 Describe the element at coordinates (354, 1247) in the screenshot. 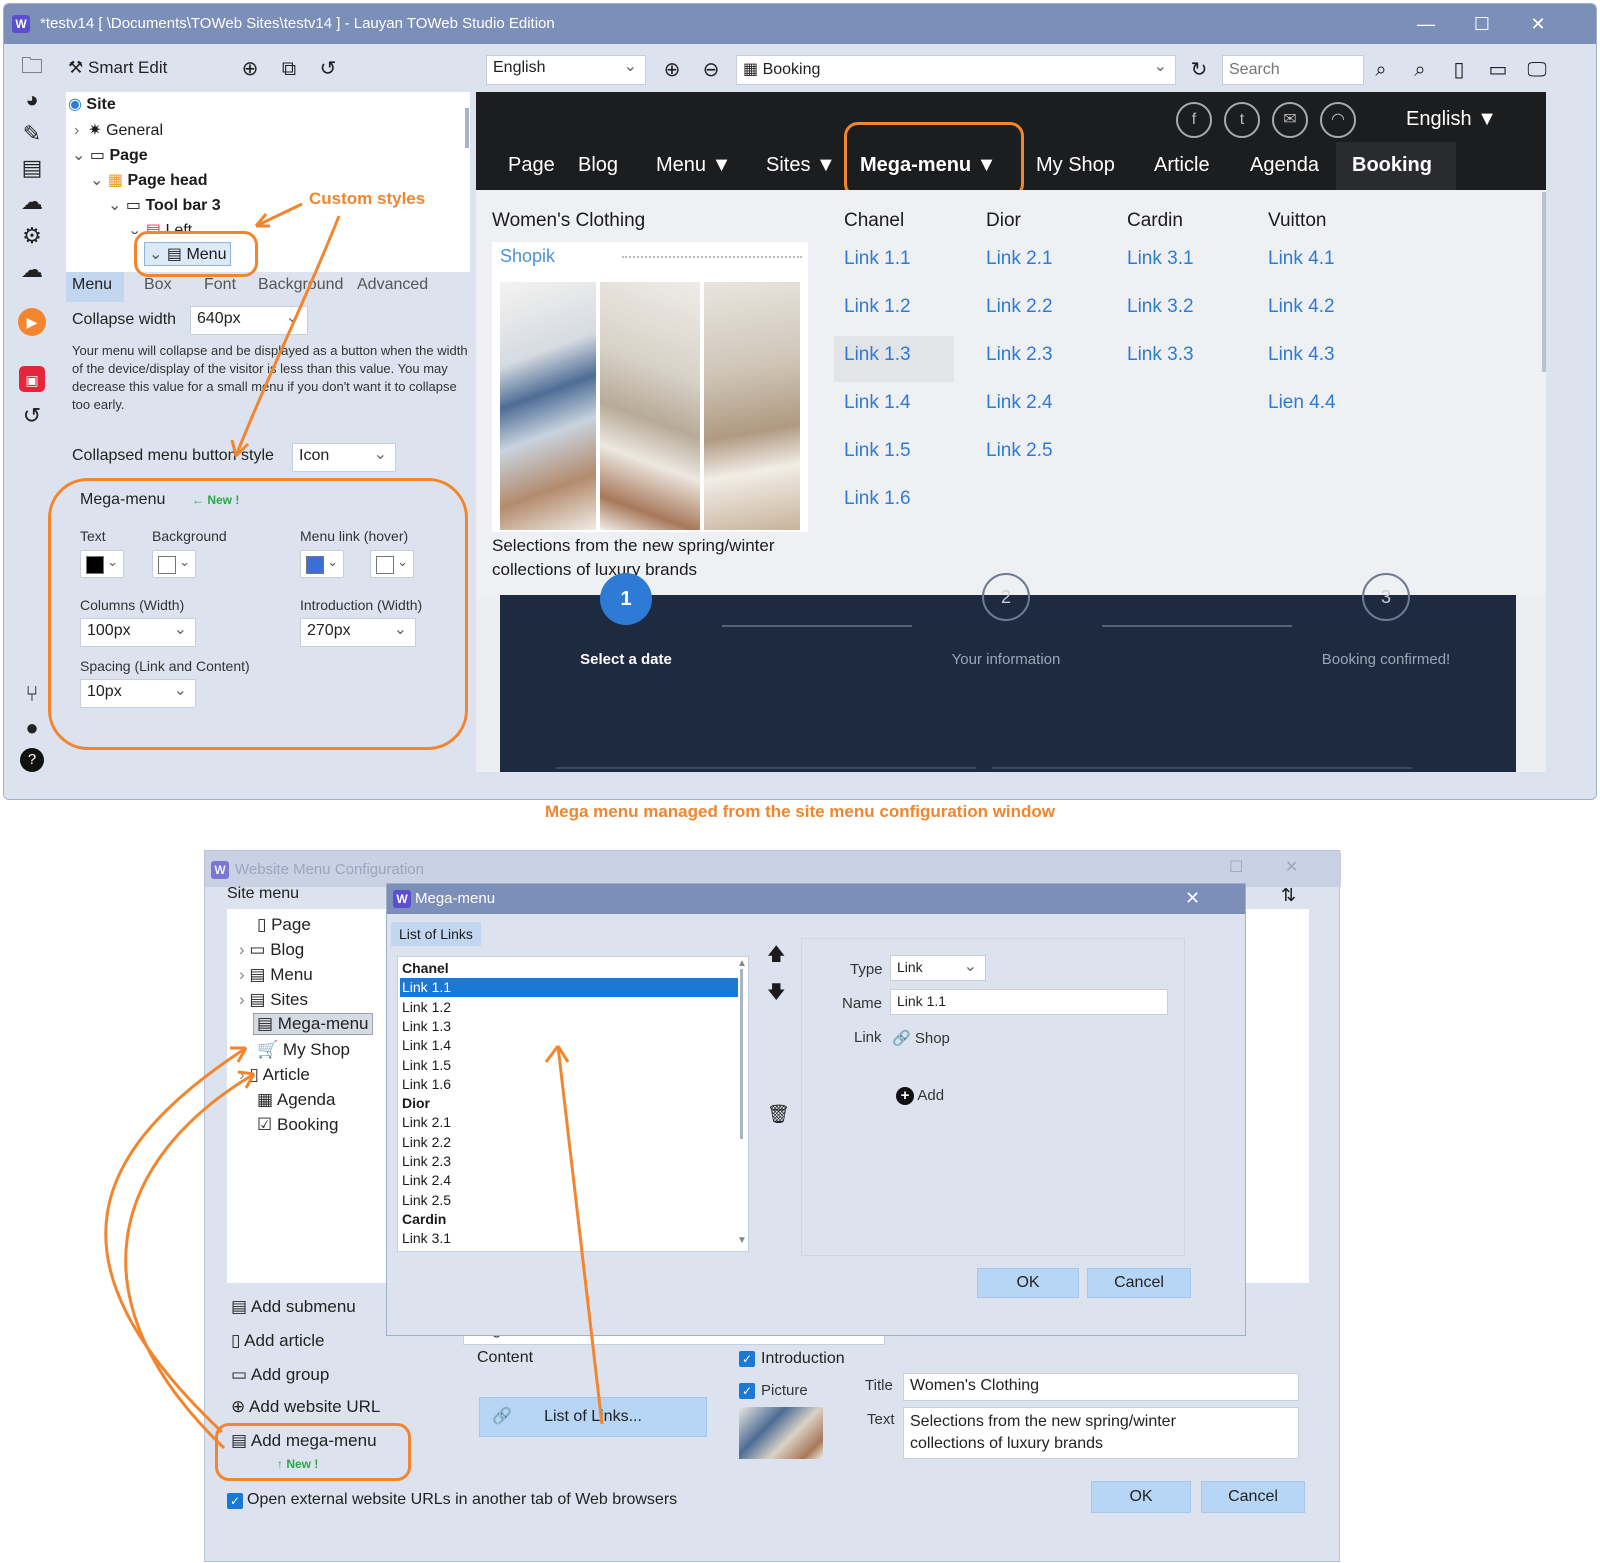

I see `annotation-arrows-bottom` at that location.